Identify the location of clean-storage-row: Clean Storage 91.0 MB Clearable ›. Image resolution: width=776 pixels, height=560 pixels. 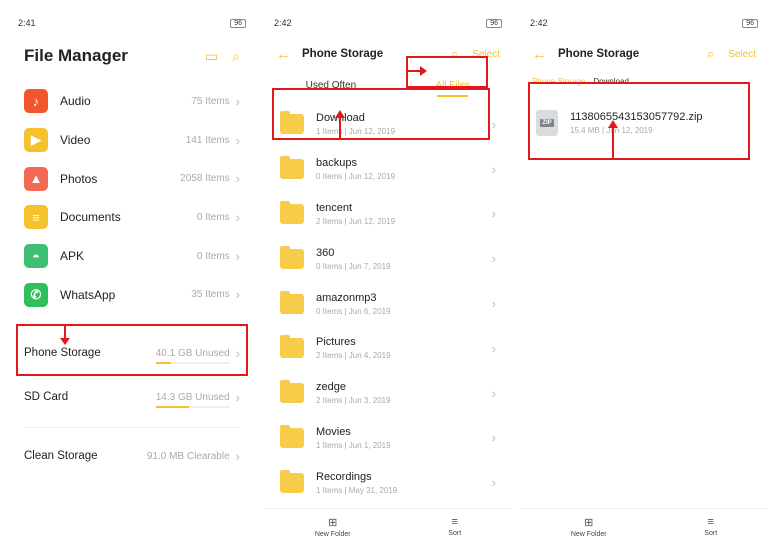
(132, 456).